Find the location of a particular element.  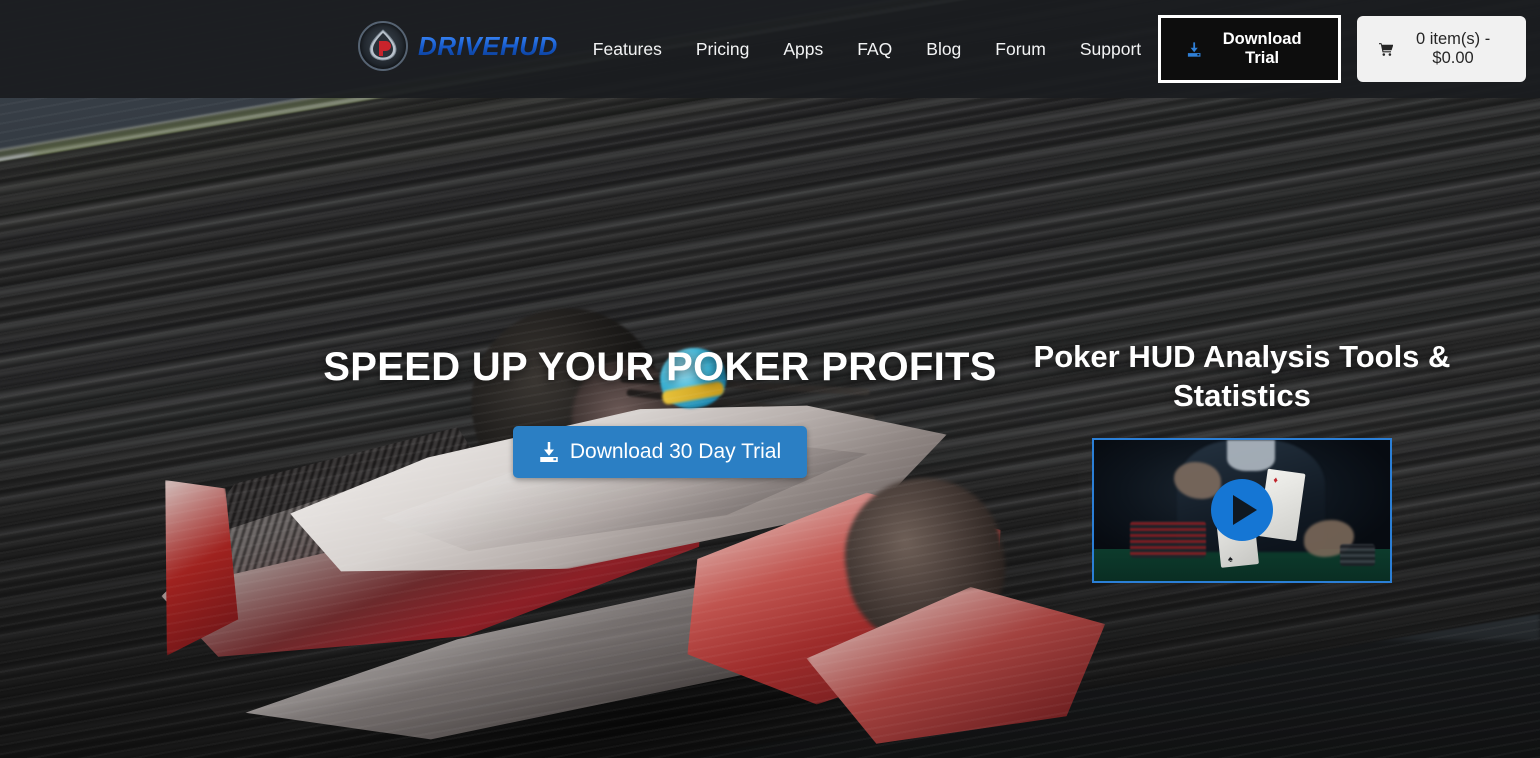

drivehud-spade-logo-icon is located at coordinates (383, 46).